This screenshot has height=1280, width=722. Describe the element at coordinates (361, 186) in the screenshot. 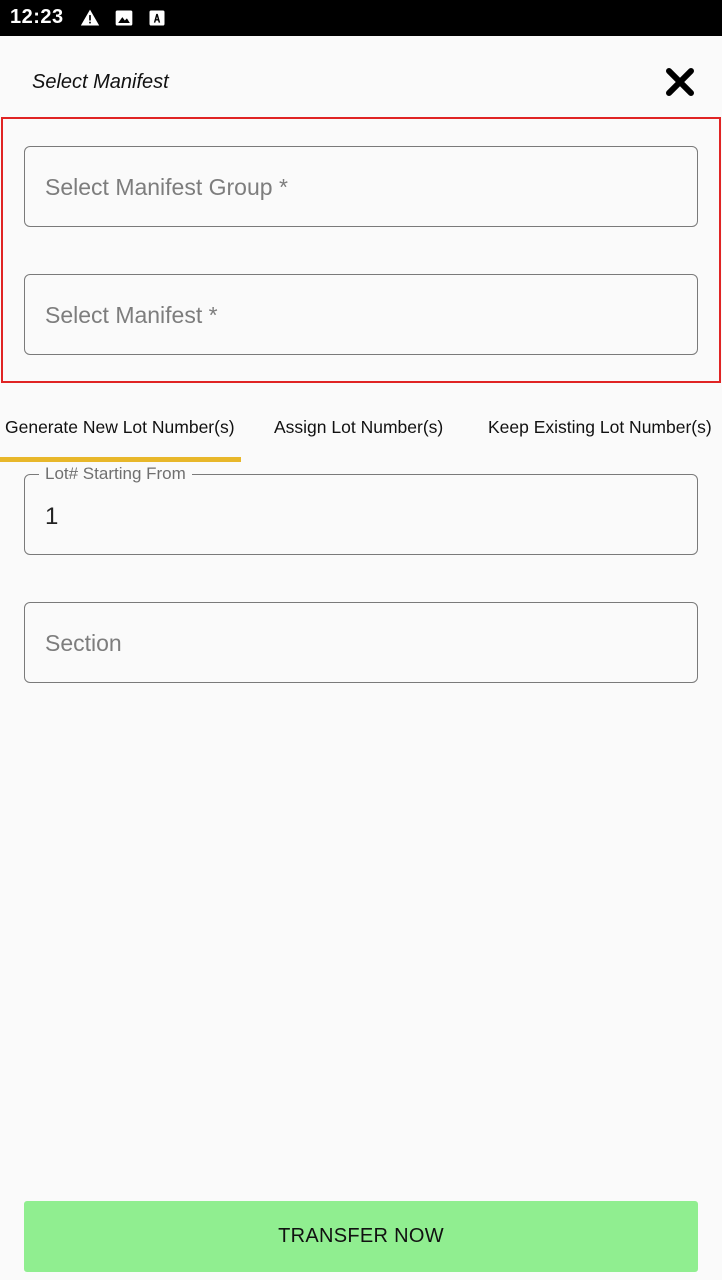

I see `manifest-group-select: Select Manifest Group *` at that location.